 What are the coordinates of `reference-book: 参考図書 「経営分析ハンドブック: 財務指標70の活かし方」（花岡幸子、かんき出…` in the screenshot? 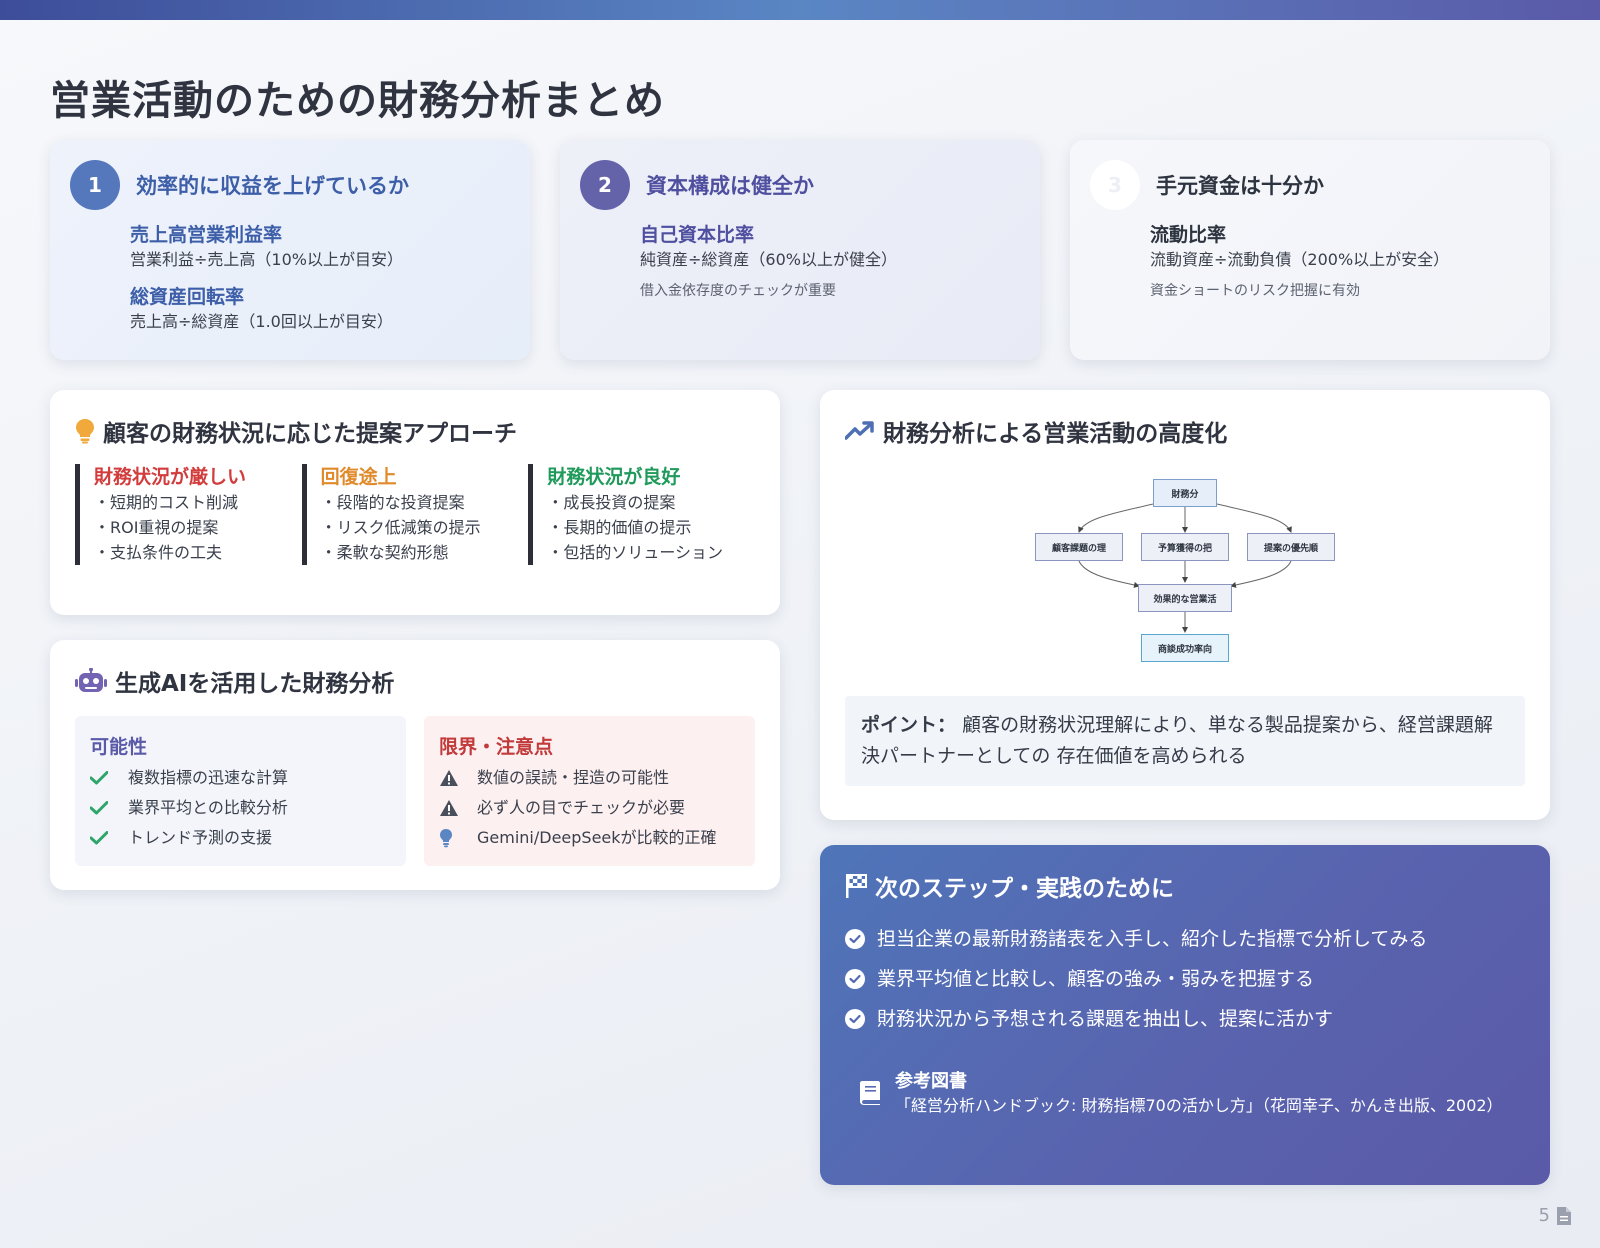 It's located at (1192, 1092).